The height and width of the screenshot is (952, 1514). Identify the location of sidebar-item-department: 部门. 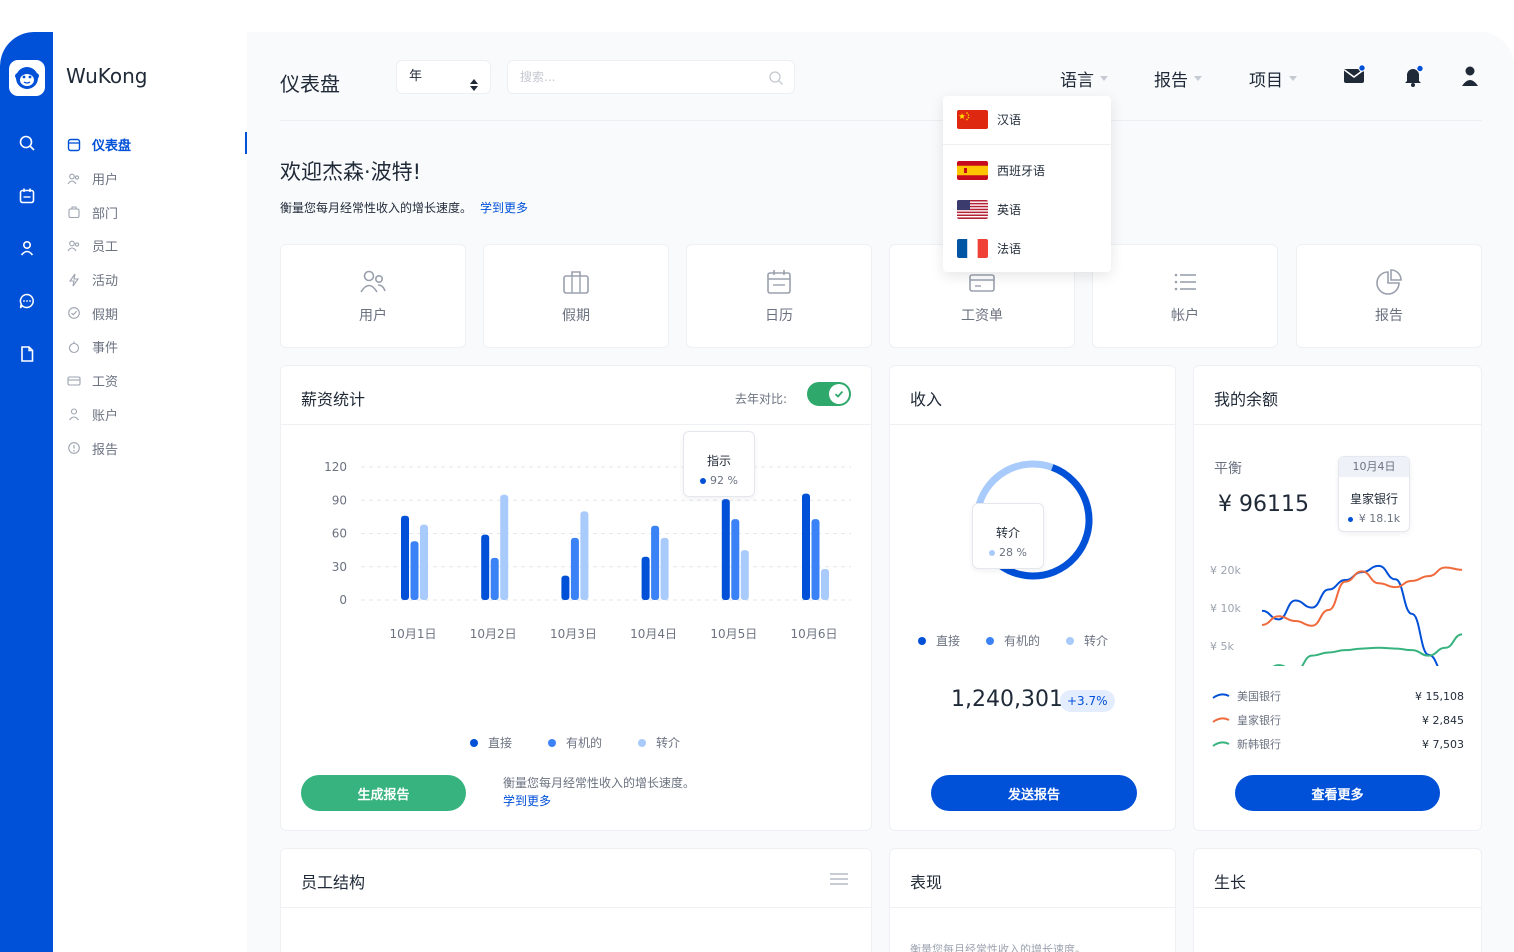
(156, 212).